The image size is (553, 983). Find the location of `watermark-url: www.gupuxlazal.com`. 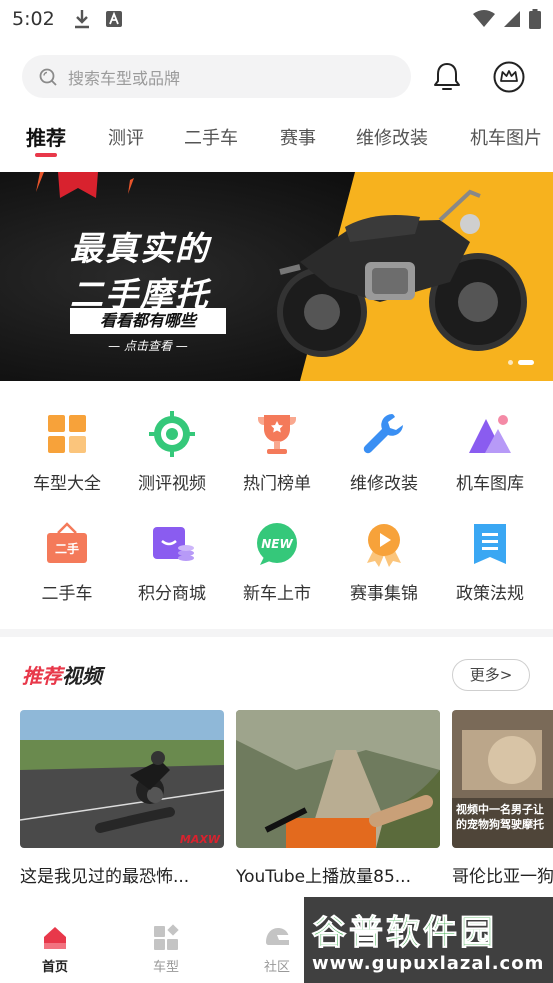

watermark-url: www.gupuxlazal.com is located at coordinates (428, 963).